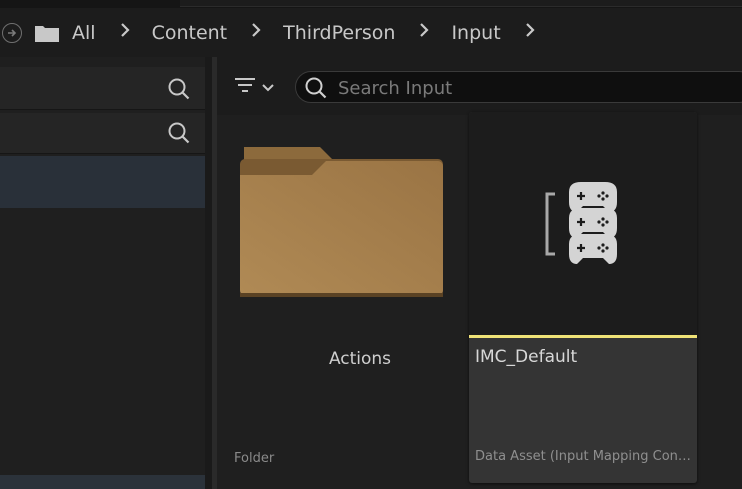  Describe the element at coordinates (538, 88) in the screenshot. I see `search-input` at that location.